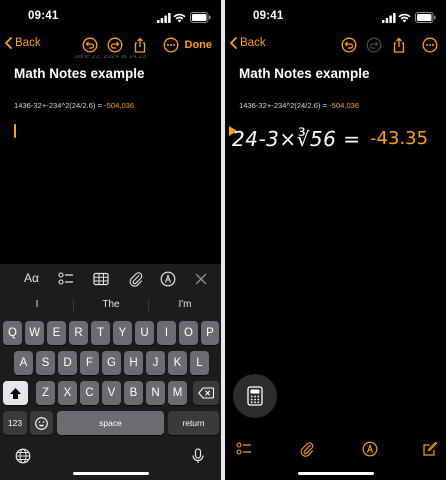 Image resolution: width=446 pixels, height=480 pixels. What do you see at coordinates (23, 456) in the screenshot?
I see `globe-icon` at bounding box center [23, 456].